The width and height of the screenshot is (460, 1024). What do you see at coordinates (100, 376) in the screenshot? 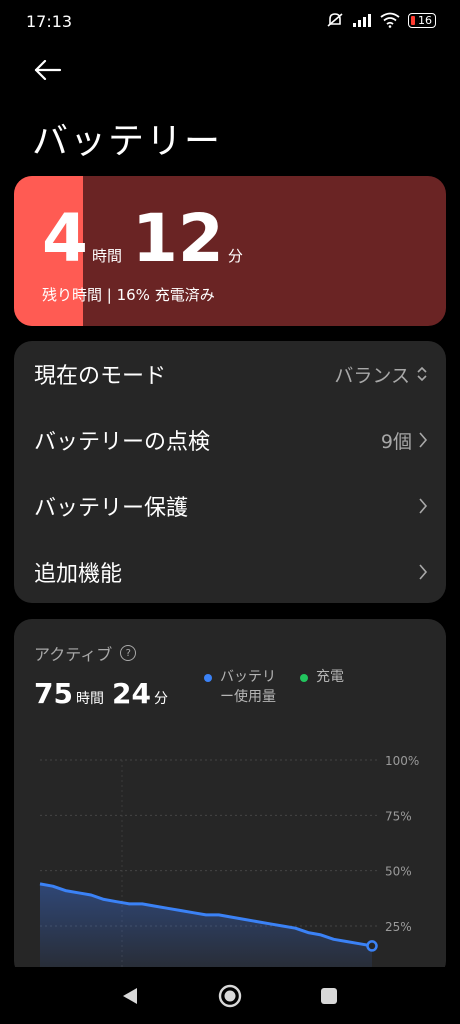
I see `menu-item-label: 現在のモード` at bounding box center [100, 376].